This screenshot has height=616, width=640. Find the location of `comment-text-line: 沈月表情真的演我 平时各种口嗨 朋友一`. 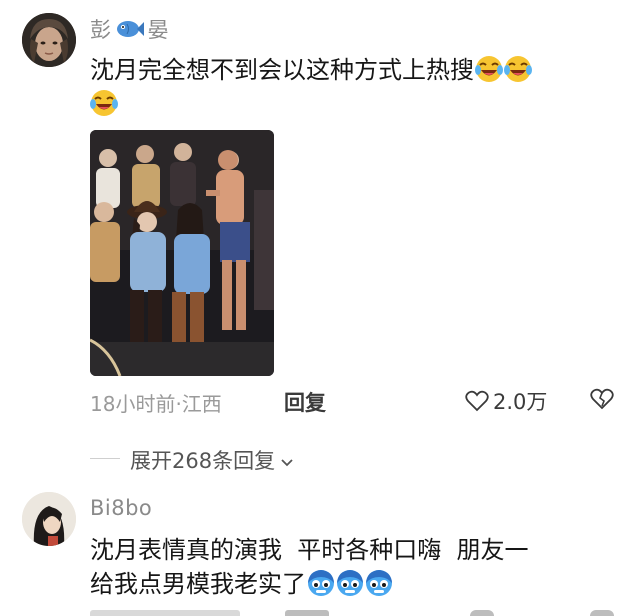

comment-text-line: 沈月表情真的演我 平时各种口嗨 朋友一 is located at coordinates (309, 550).